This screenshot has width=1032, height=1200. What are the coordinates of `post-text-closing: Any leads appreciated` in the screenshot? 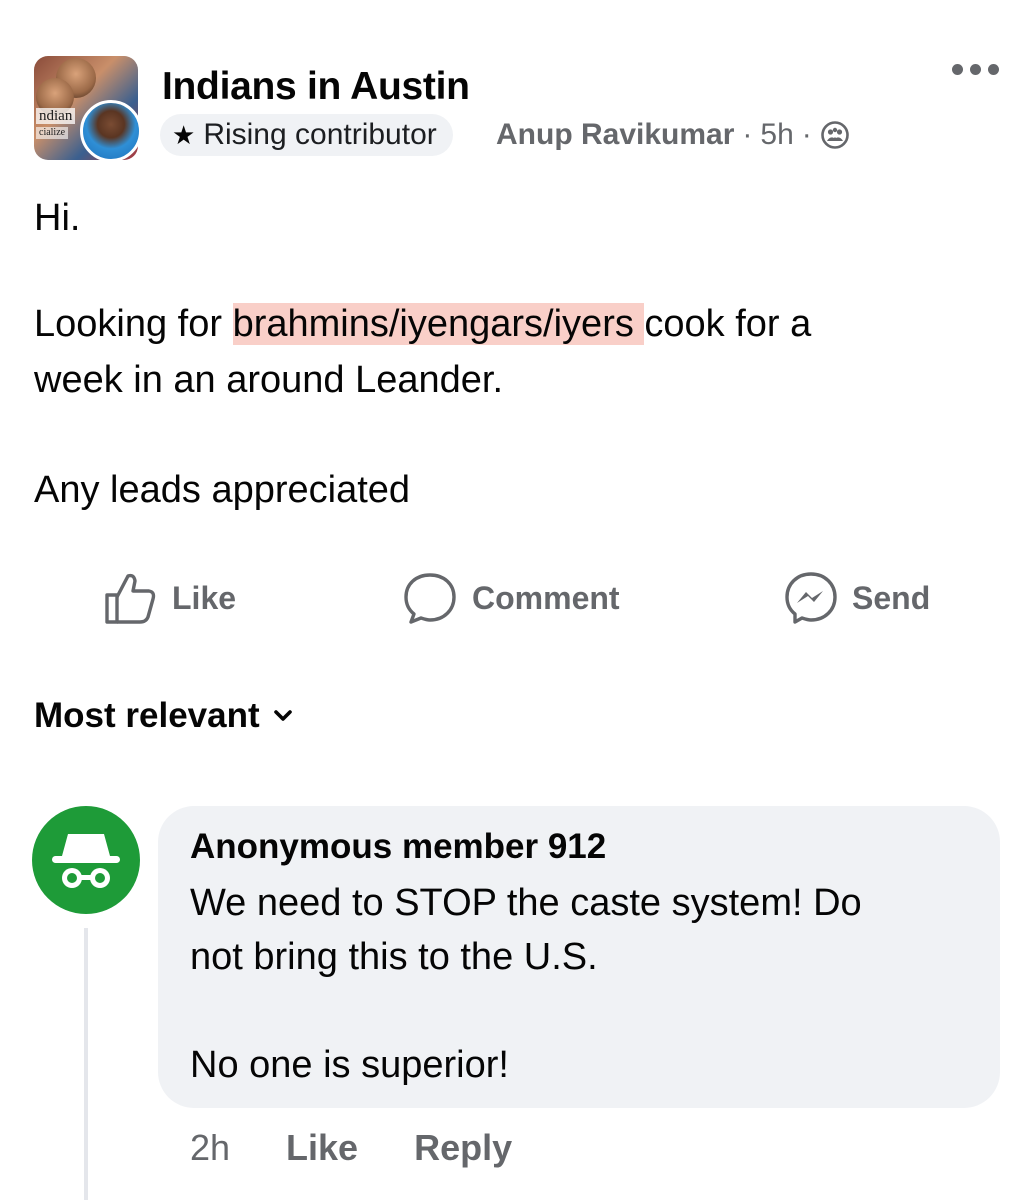 It's located at (222, 490).